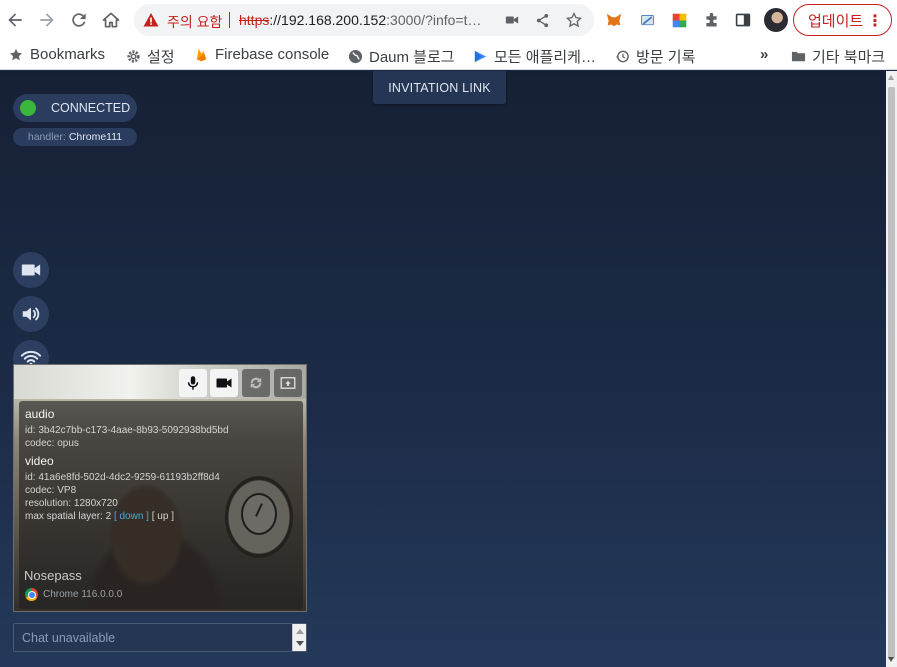  I want to click on gear-icon, so click(133, 57).